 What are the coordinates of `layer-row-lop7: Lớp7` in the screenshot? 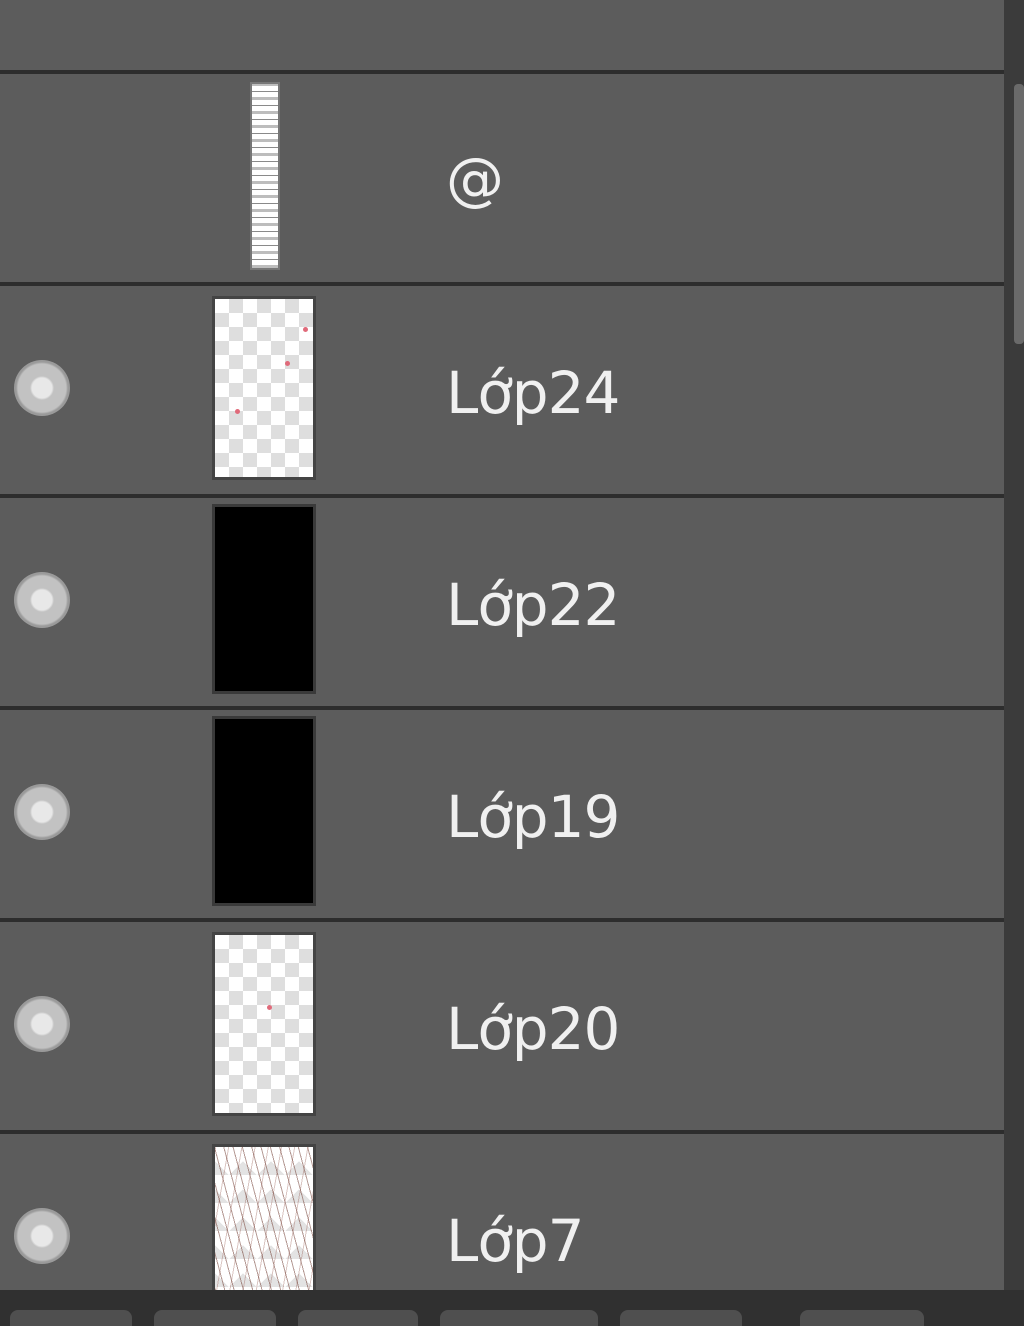 It's located at (502, 1212).